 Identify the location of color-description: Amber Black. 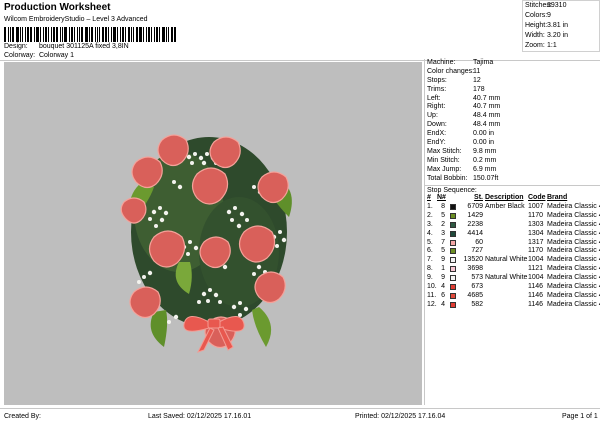
(505, 206).